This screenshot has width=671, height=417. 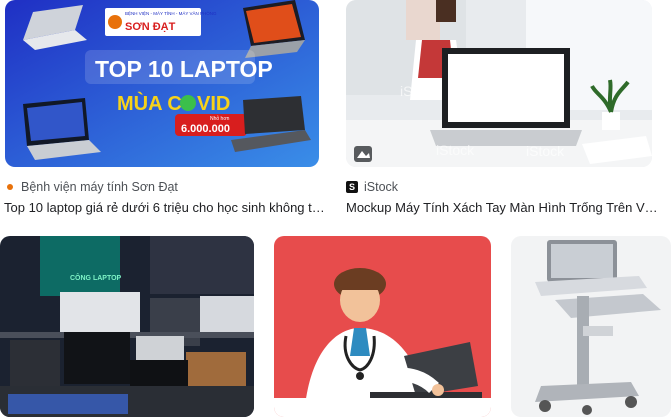 I want to click on price: 6.000.000, so click(x=205, y=129).